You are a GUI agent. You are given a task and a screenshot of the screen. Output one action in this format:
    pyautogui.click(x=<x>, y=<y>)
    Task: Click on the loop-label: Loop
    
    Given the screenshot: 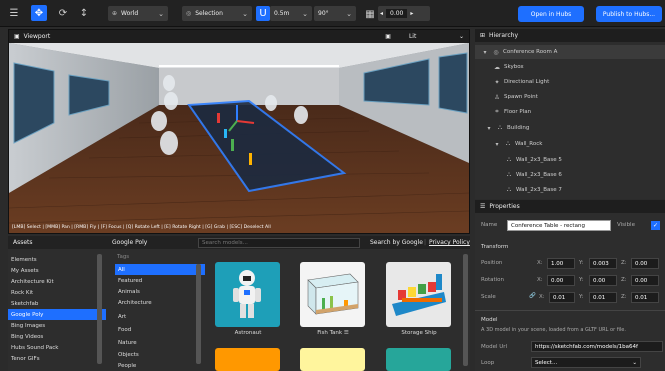 What is the action you would take?
    pyautogui.click(x=488, y=363)
    